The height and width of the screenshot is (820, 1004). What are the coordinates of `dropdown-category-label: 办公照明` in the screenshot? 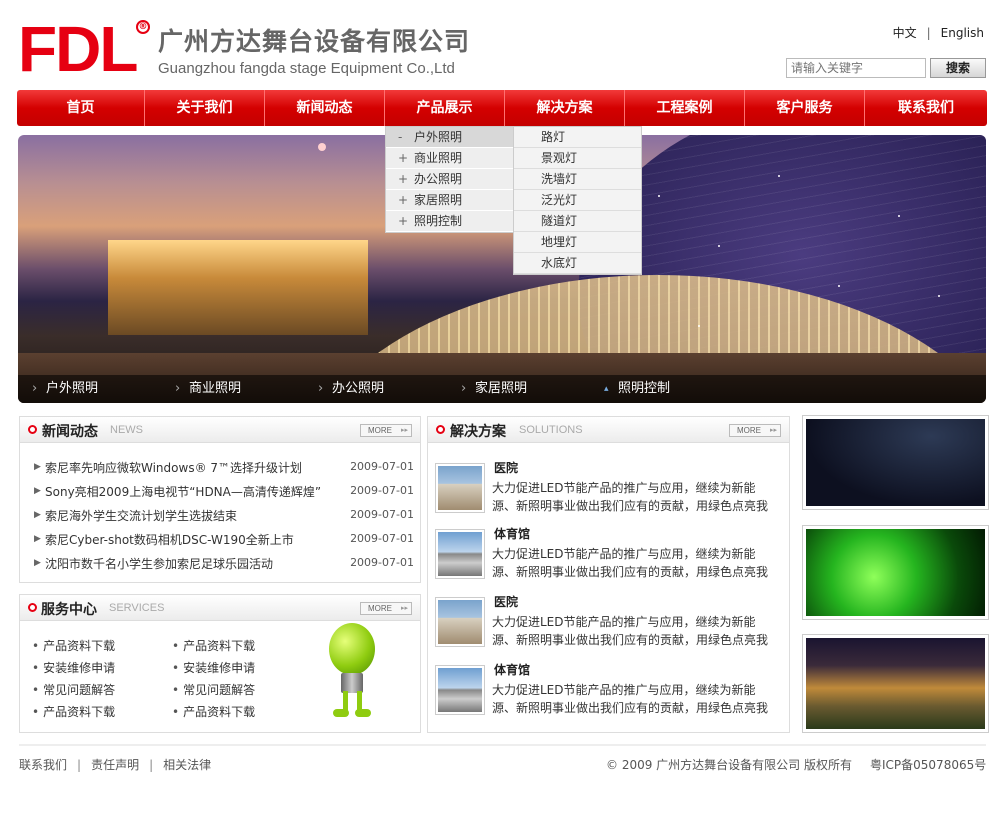 It's located at (438, 179).